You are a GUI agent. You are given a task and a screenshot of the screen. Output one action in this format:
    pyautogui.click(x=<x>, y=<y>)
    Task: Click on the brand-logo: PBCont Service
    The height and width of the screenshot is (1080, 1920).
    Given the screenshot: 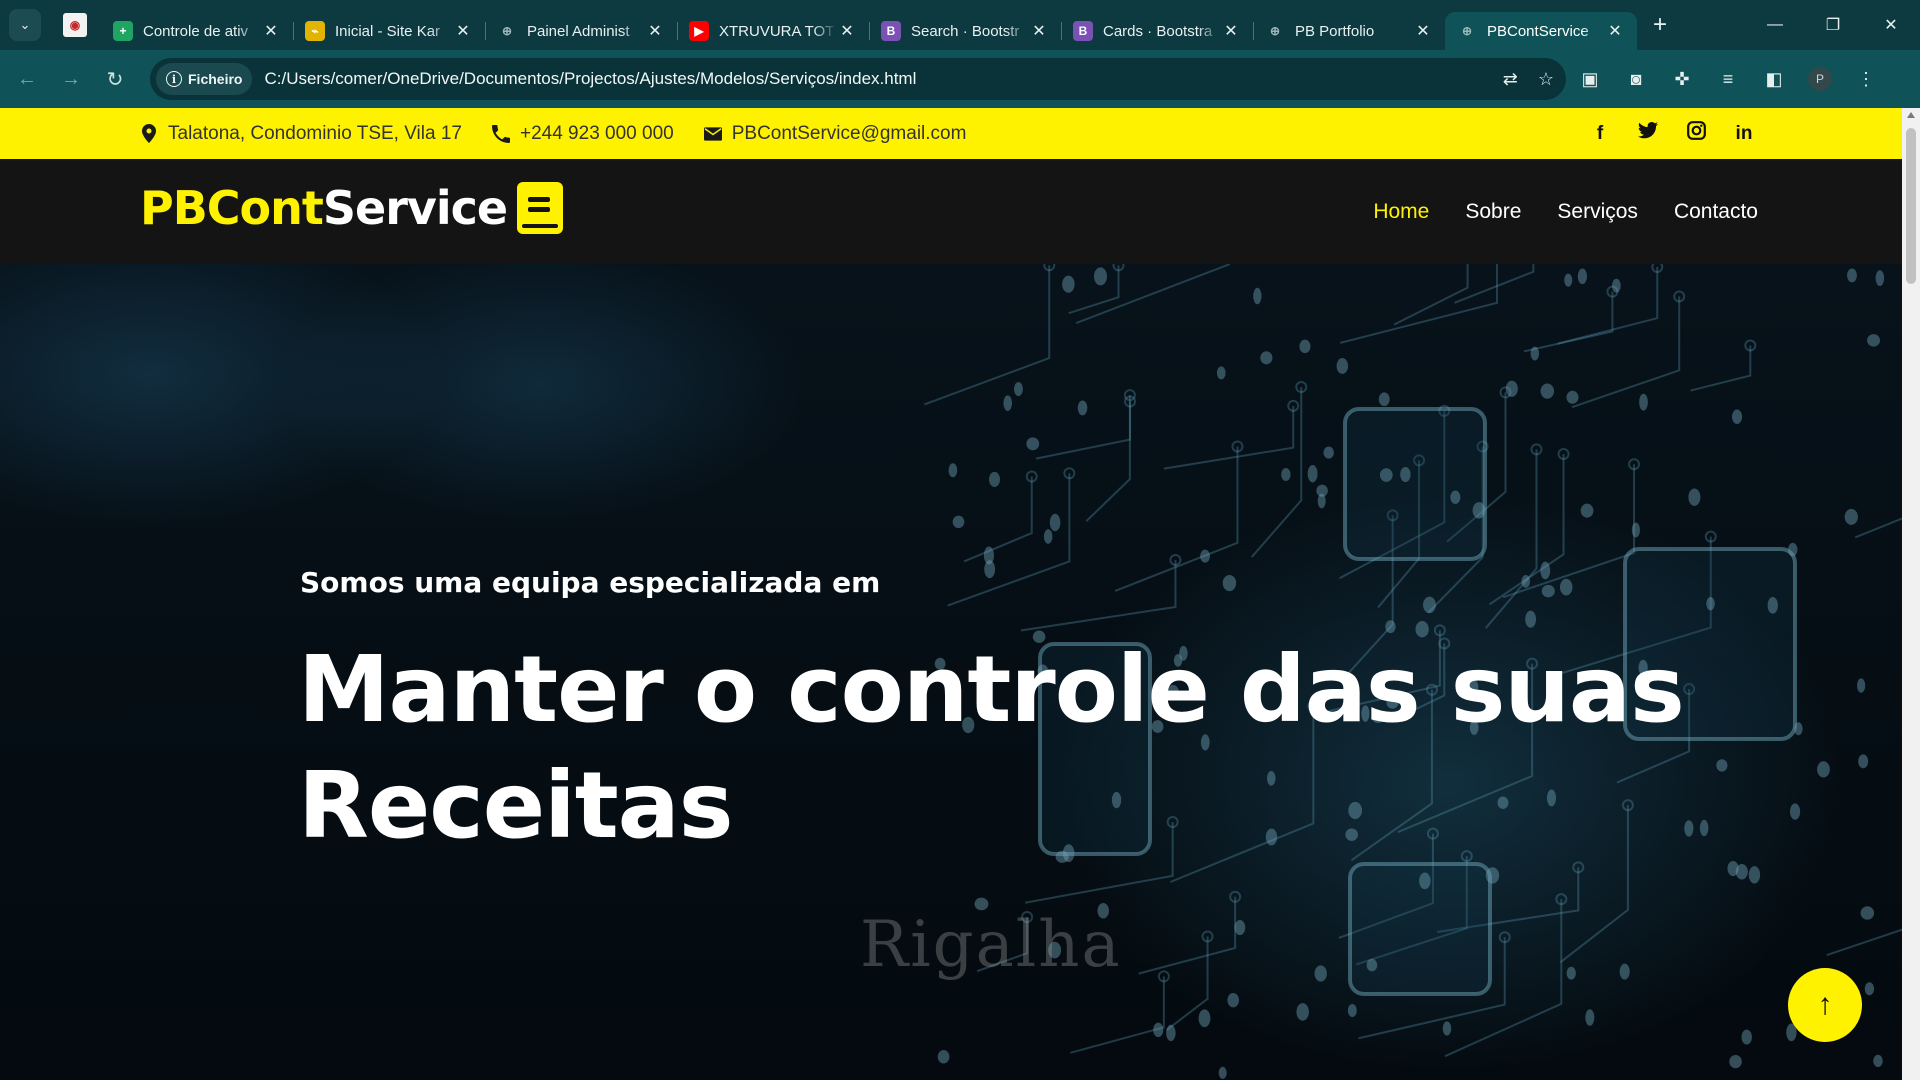 What is the action you would take?
    pyautogui.click(x=352, y=208)
    